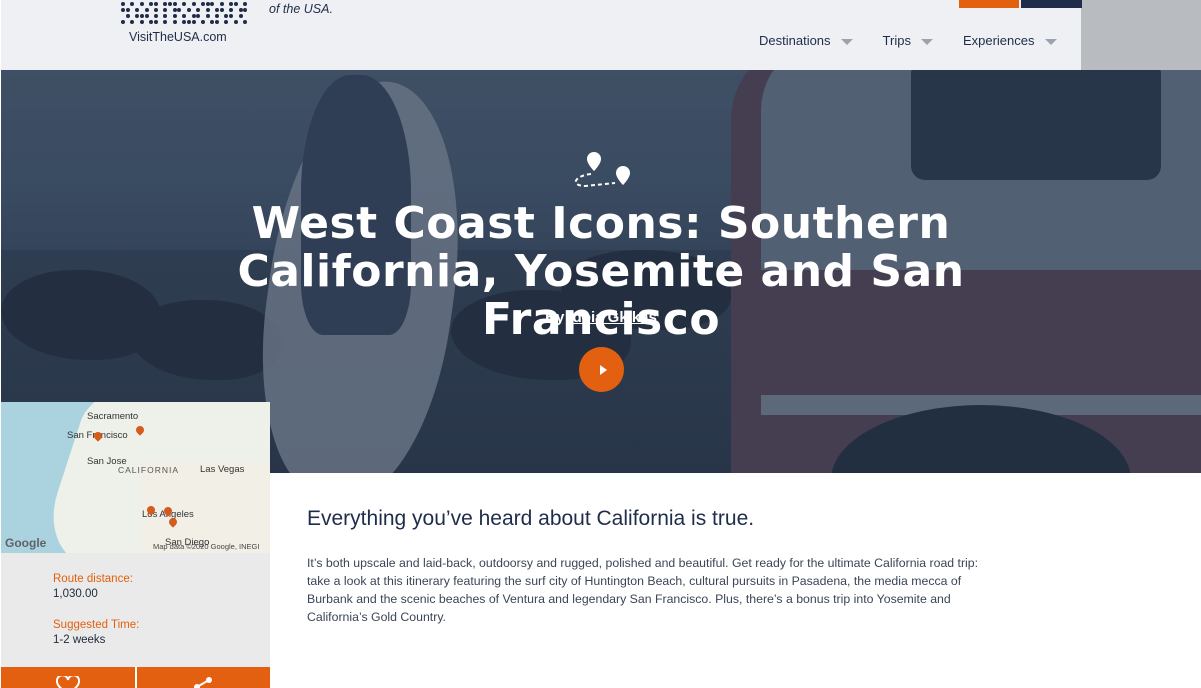 Image resolution: width=1201 pixels, height=688 pixels. Describe the element at coordinates (149, 470) in the screenshot. I see `map-label-california: CALIFORNIA` at that location.